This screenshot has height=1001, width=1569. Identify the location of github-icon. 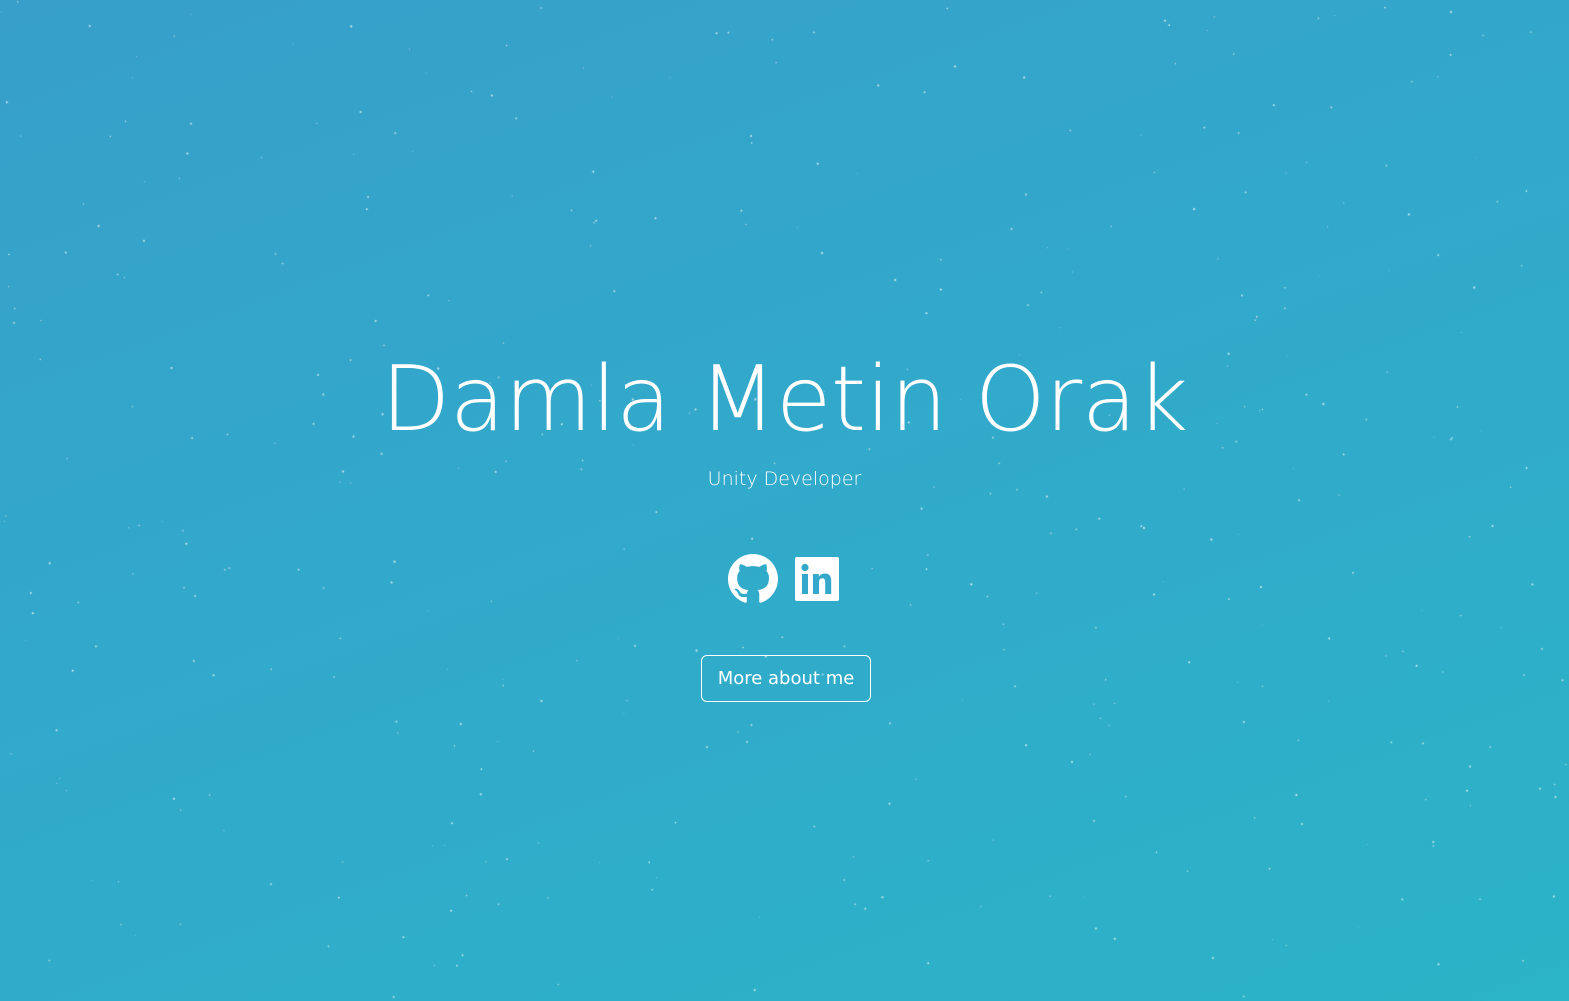
(752, 578).